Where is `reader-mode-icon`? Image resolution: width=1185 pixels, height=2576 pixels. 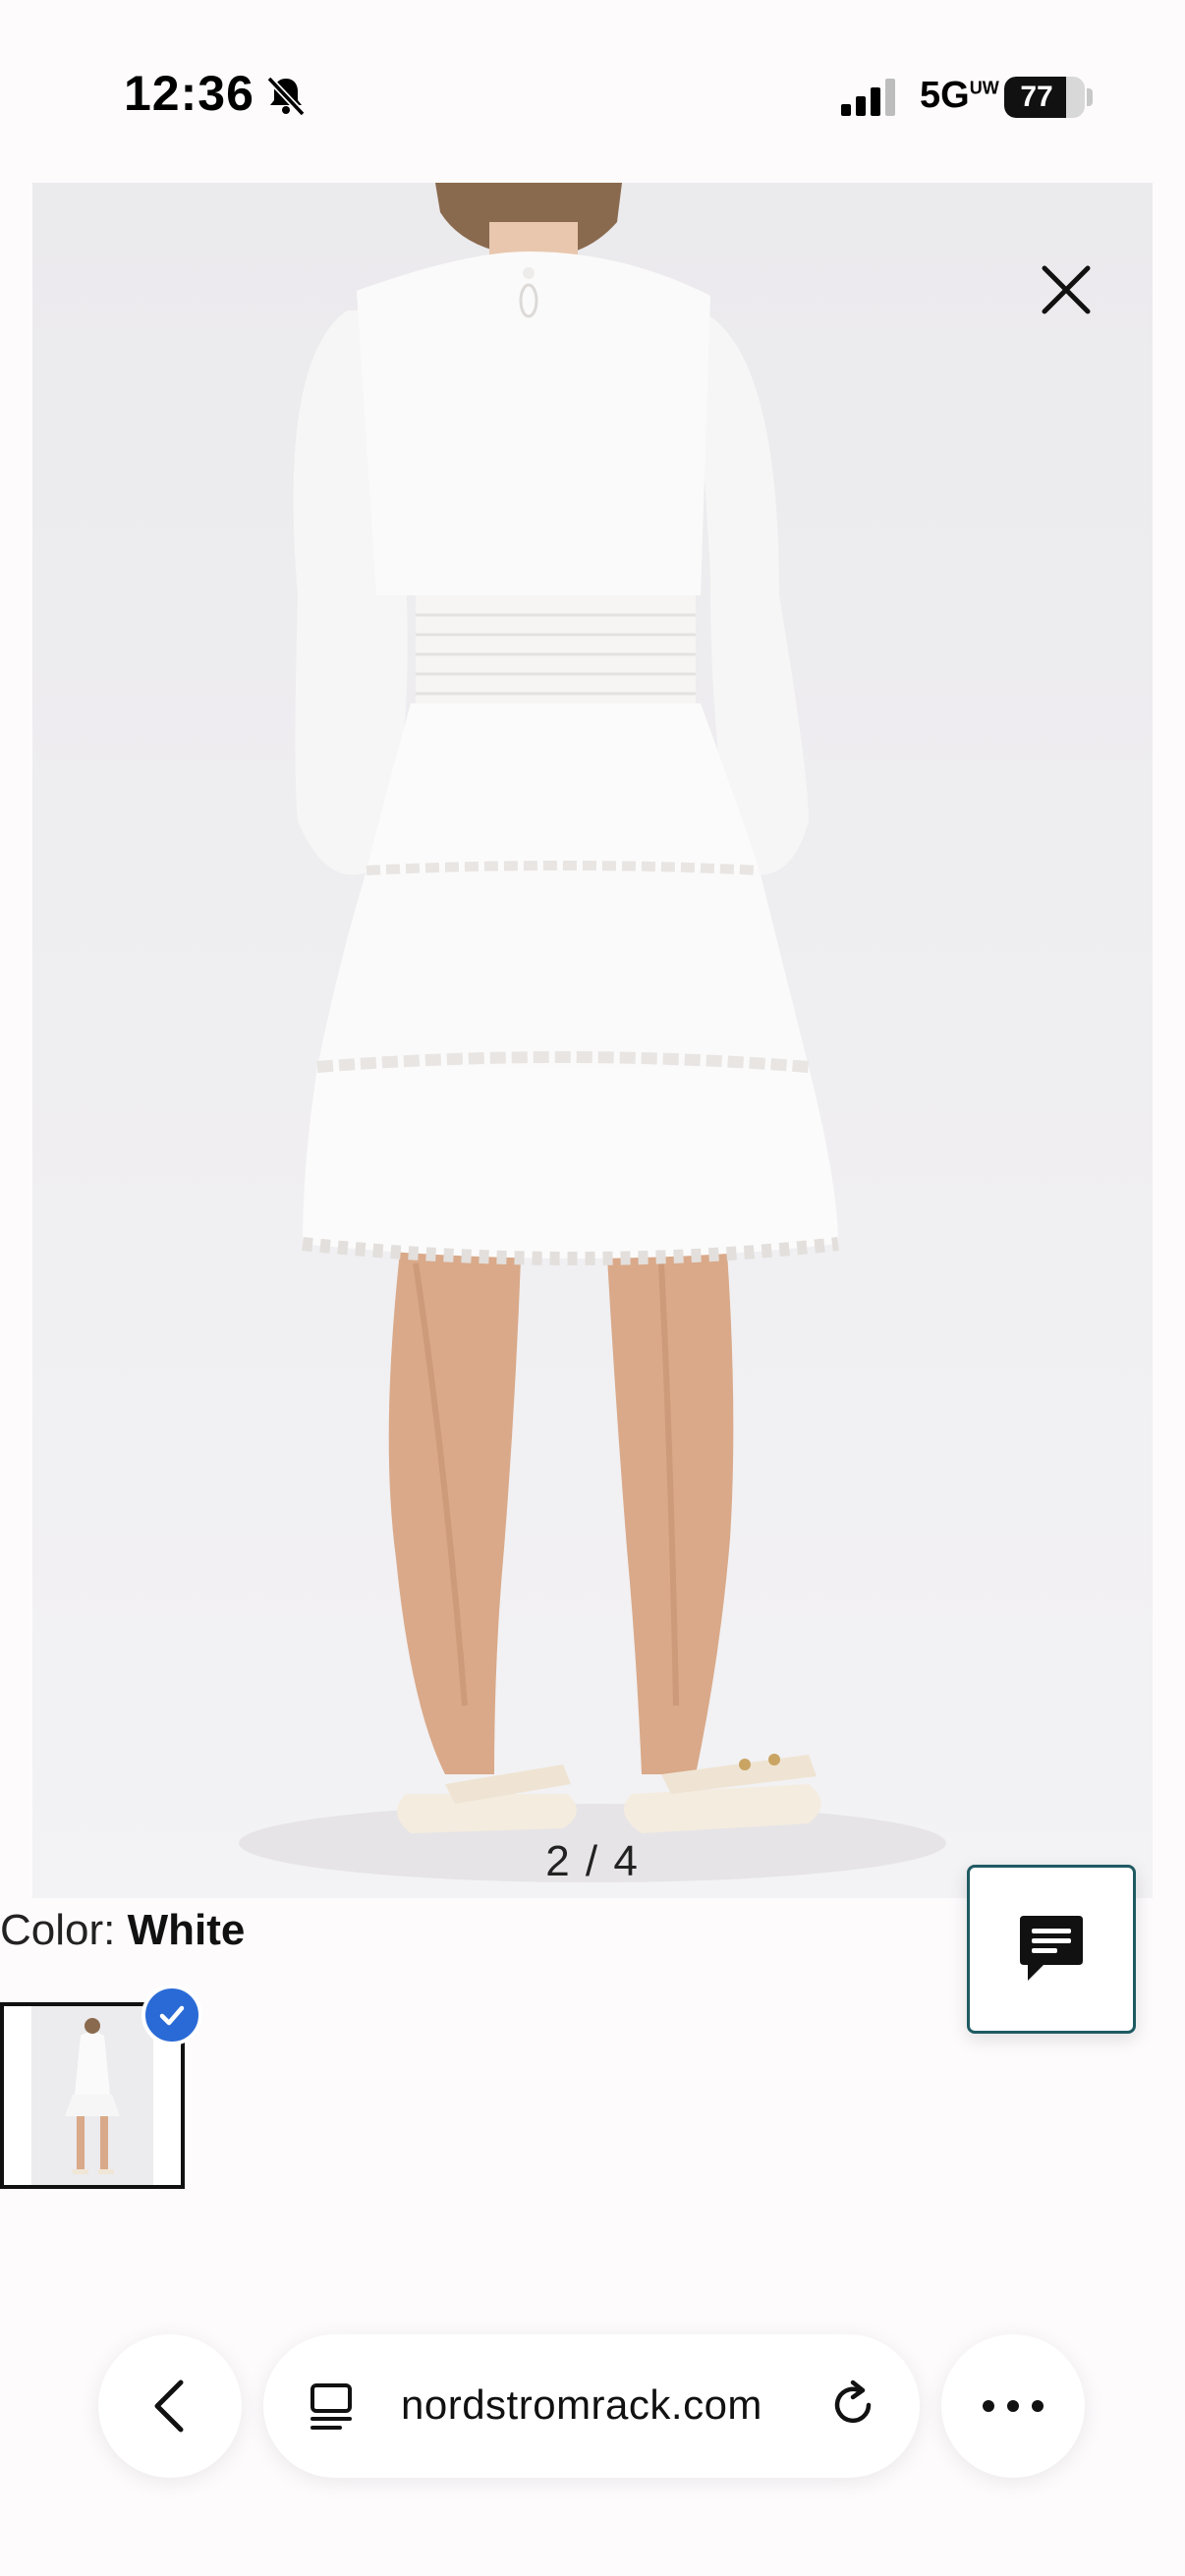 reader-mode-icon is located at coordinates (332, 2406).